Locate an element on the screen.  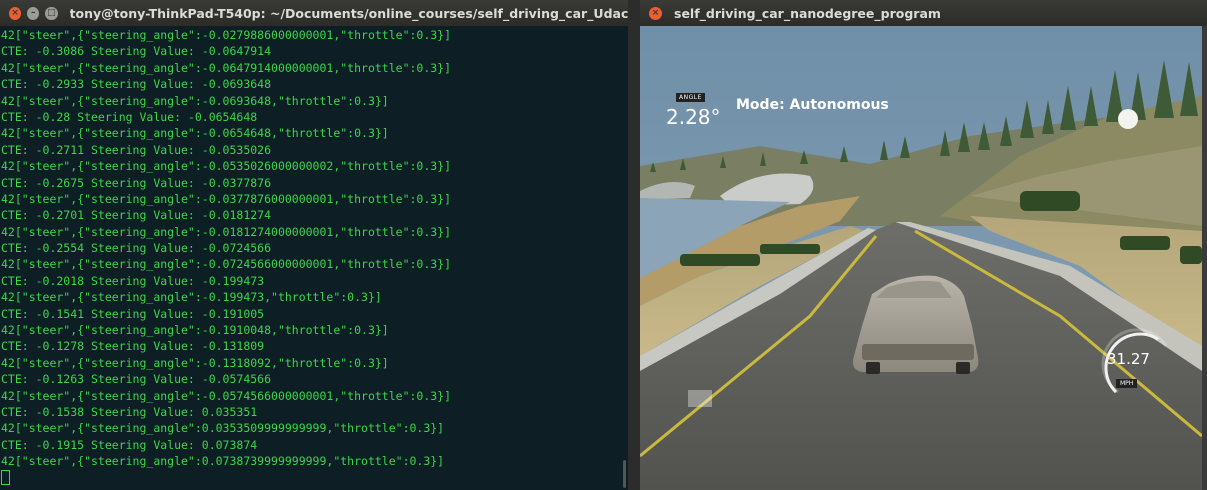
terminal-line: CTE: -0.1915 Steering Value: 0.073874 is located at coordinates (129, 444).